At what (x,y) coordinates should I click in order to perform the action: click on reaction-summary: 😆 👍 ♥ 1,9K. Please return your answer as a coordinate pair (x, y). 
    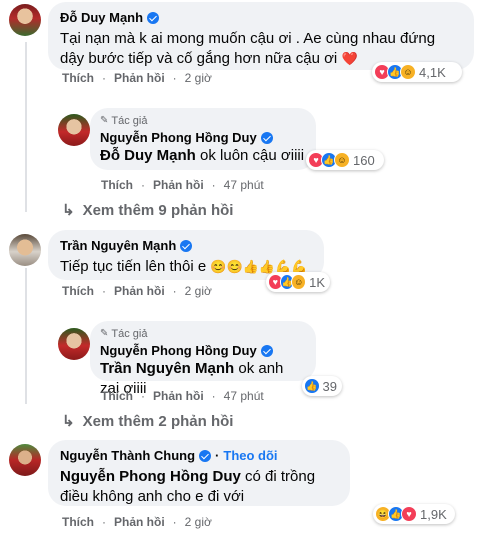
    Looking at the image, I should click on (414, 514).